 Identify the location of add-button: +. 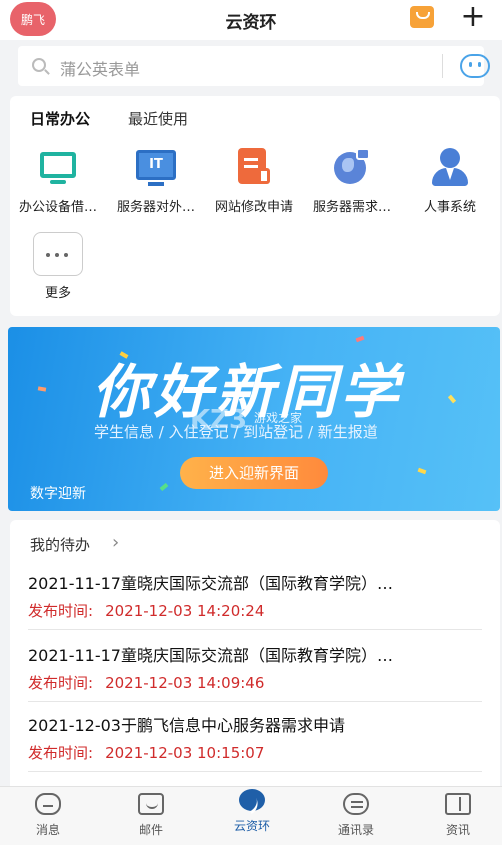
(473, 17).